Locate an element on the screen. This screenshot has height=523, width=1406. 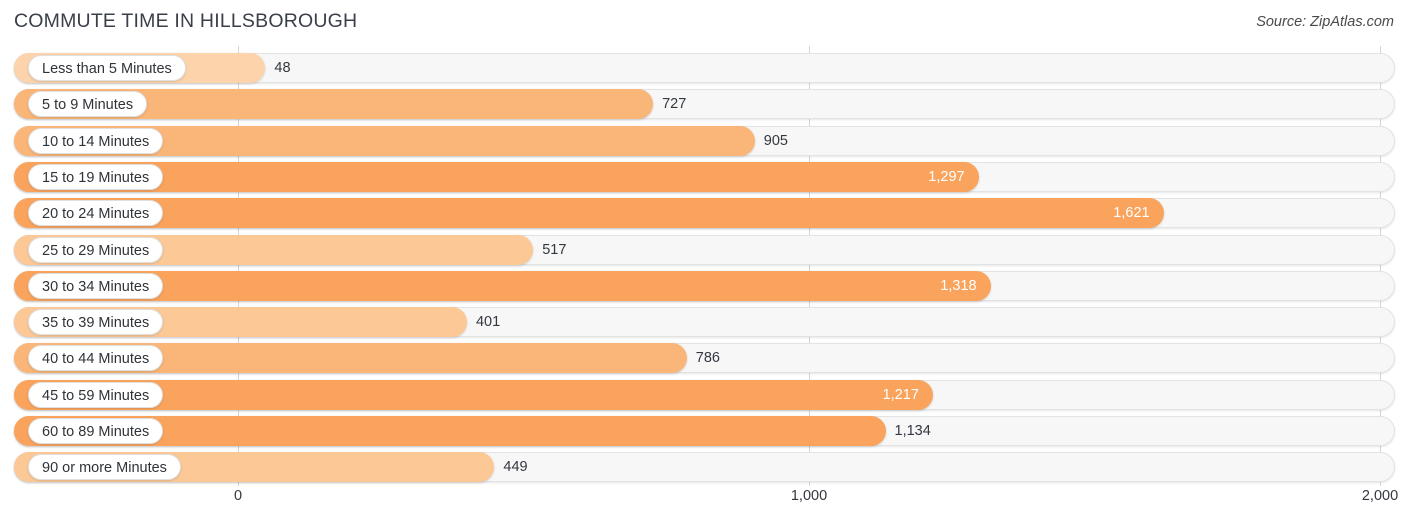
bar-row: 90 or more Minutes 449 is located at coordinates (703, 467).